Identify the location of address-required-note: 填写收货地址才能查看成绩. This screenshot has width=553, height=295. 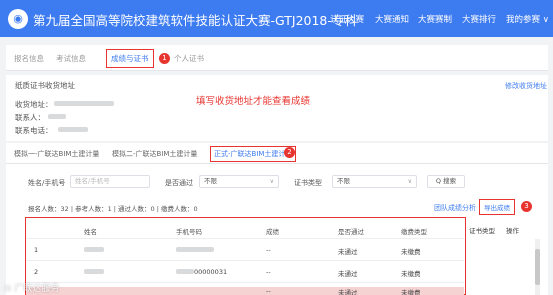
(253, 101).